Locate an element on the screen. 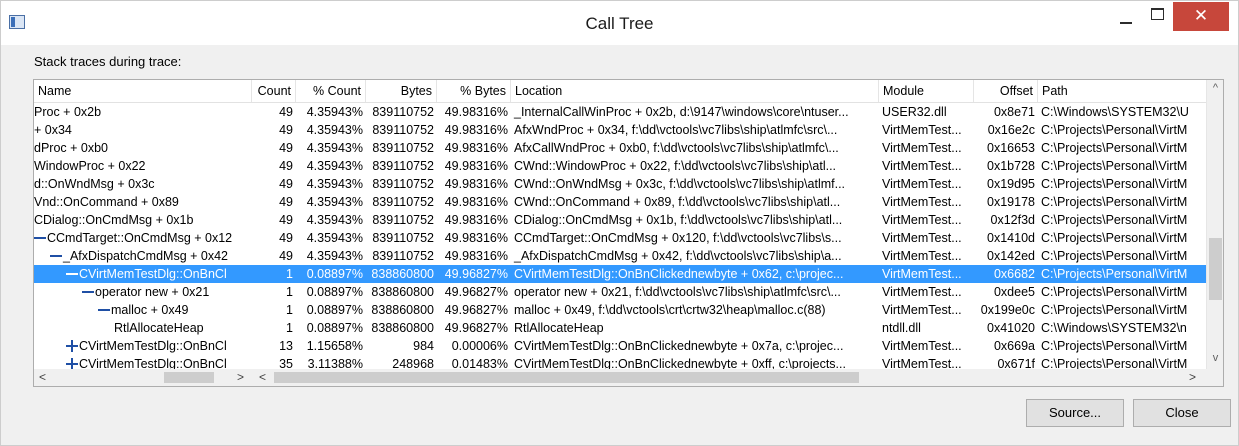 This screenshot has width=1239, height=446. column-header-path: Path is located at coordinates (1122, 91).